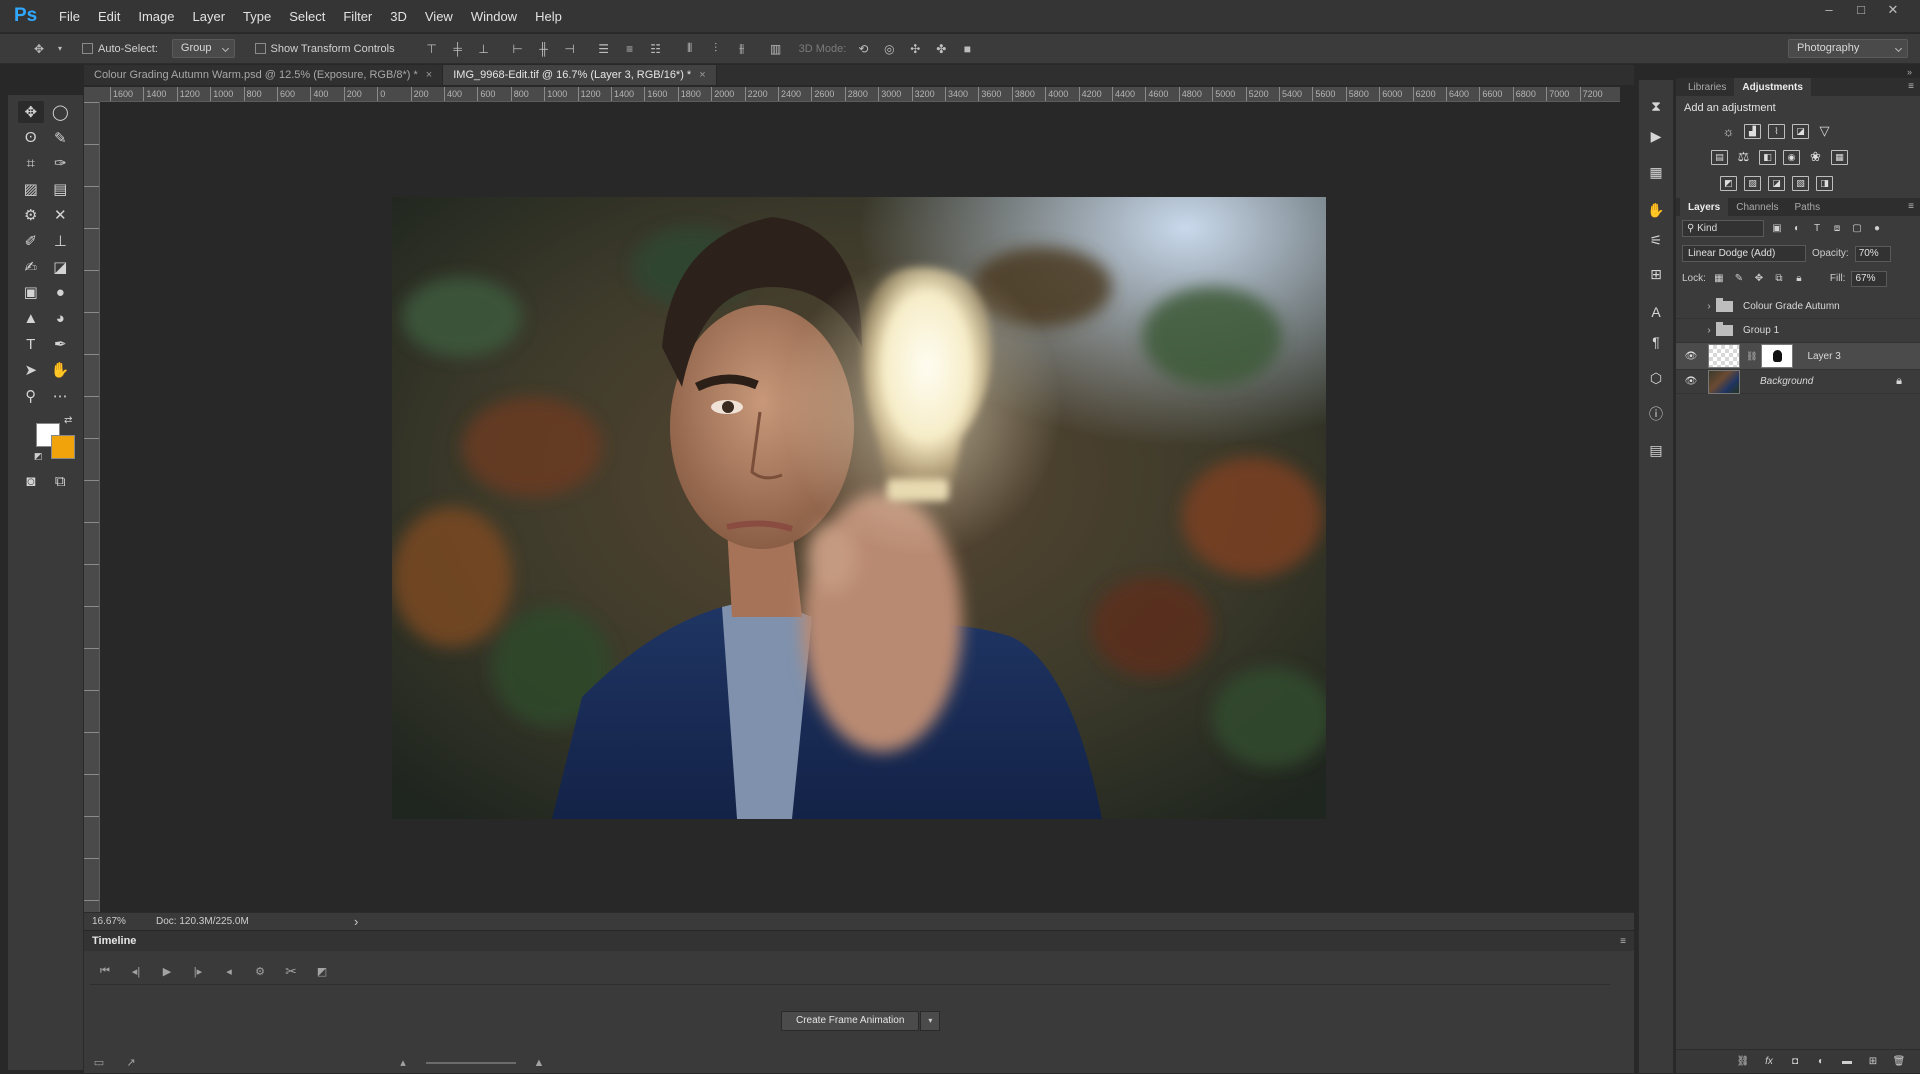 This screenshot has height=1074, width=1920. I want to click on menu-type: Type, so click(257, 16).